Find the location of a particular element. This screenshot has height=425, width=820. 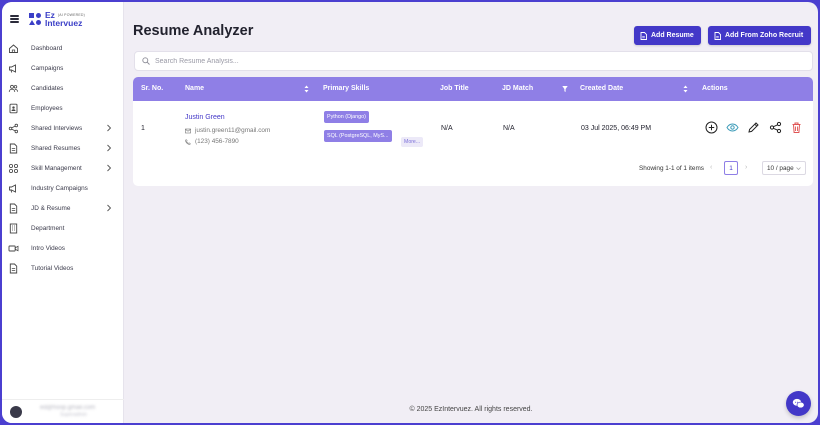

home-icon is located at coordinates (13, 48).